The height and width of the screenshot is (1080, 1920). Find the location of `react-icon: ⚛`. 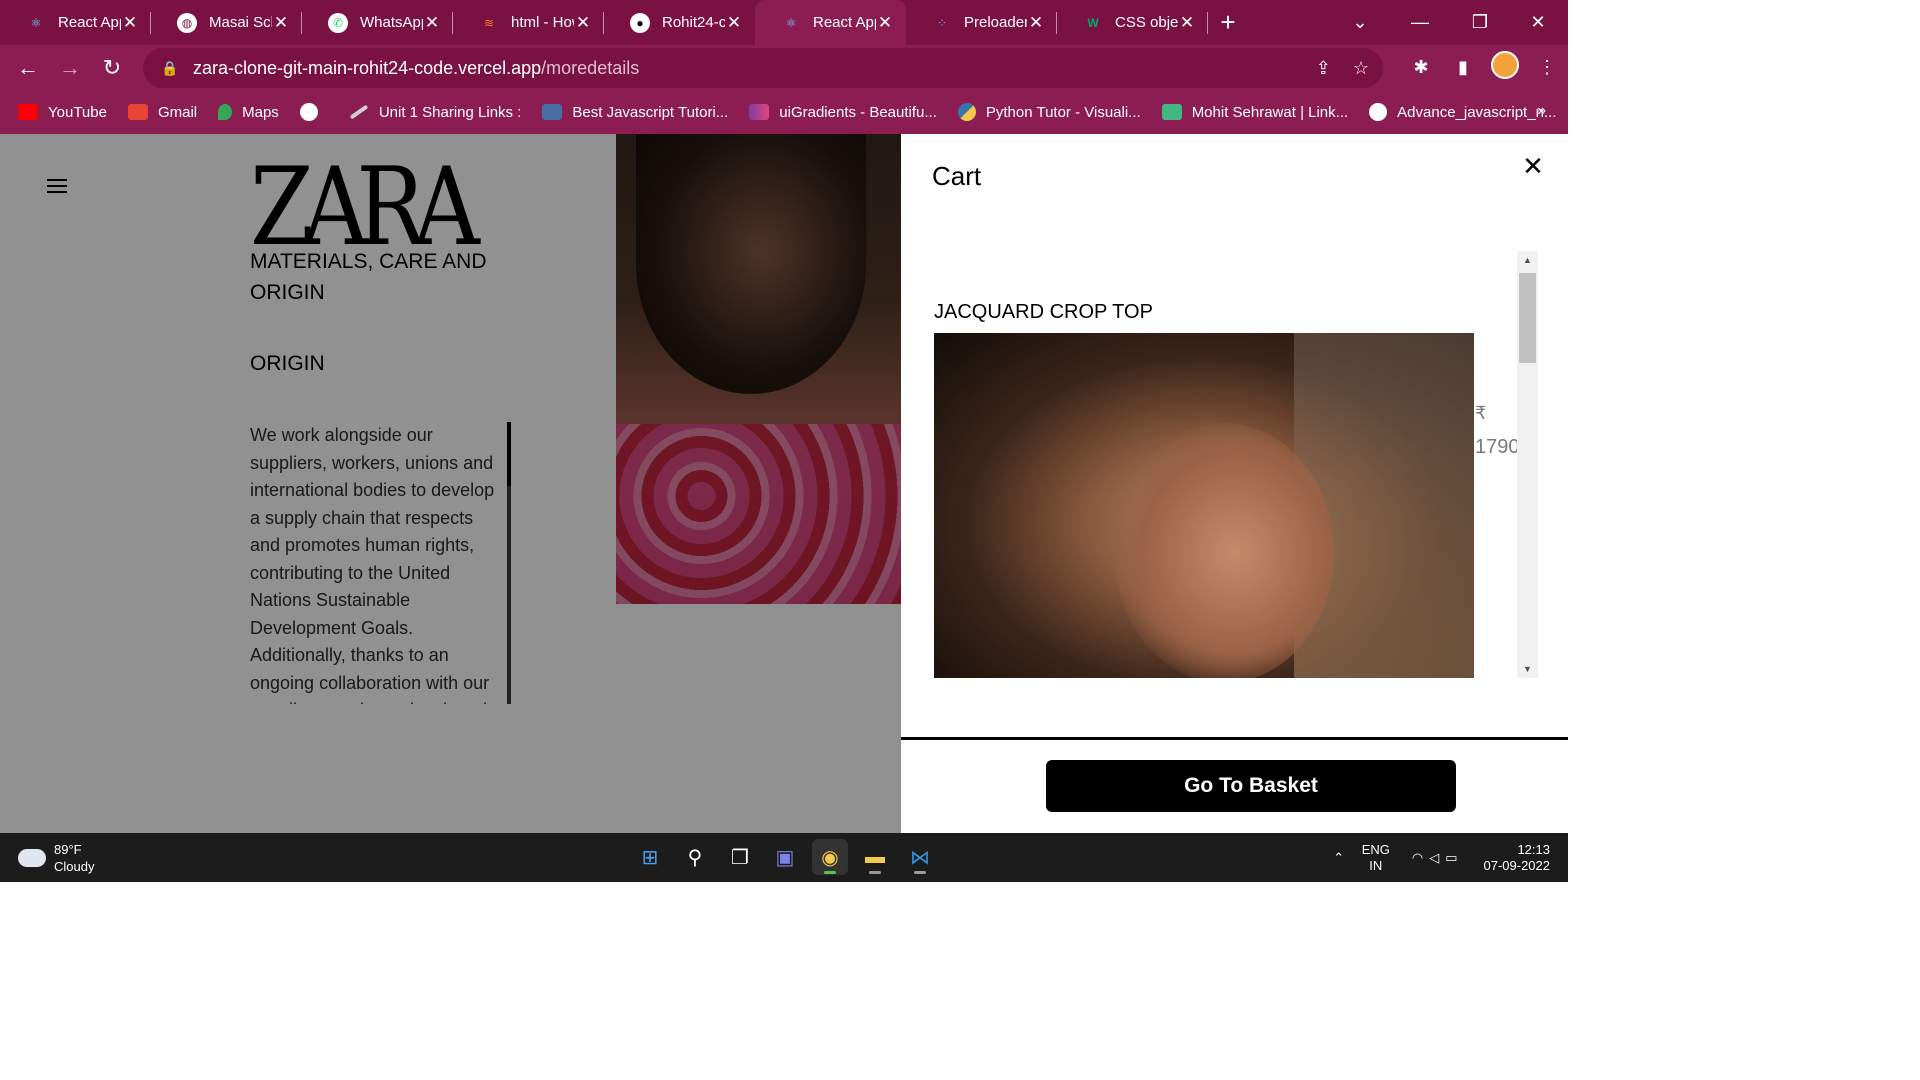

react-icon: ⚛ is located at coordinates (36, 22).